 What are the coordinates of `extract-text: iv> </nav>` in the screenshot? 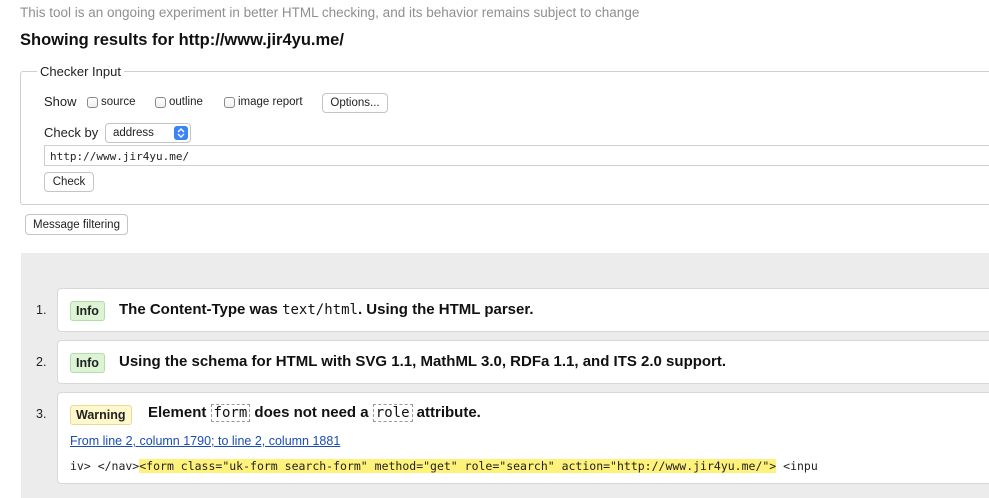 It's located at (105, 466).